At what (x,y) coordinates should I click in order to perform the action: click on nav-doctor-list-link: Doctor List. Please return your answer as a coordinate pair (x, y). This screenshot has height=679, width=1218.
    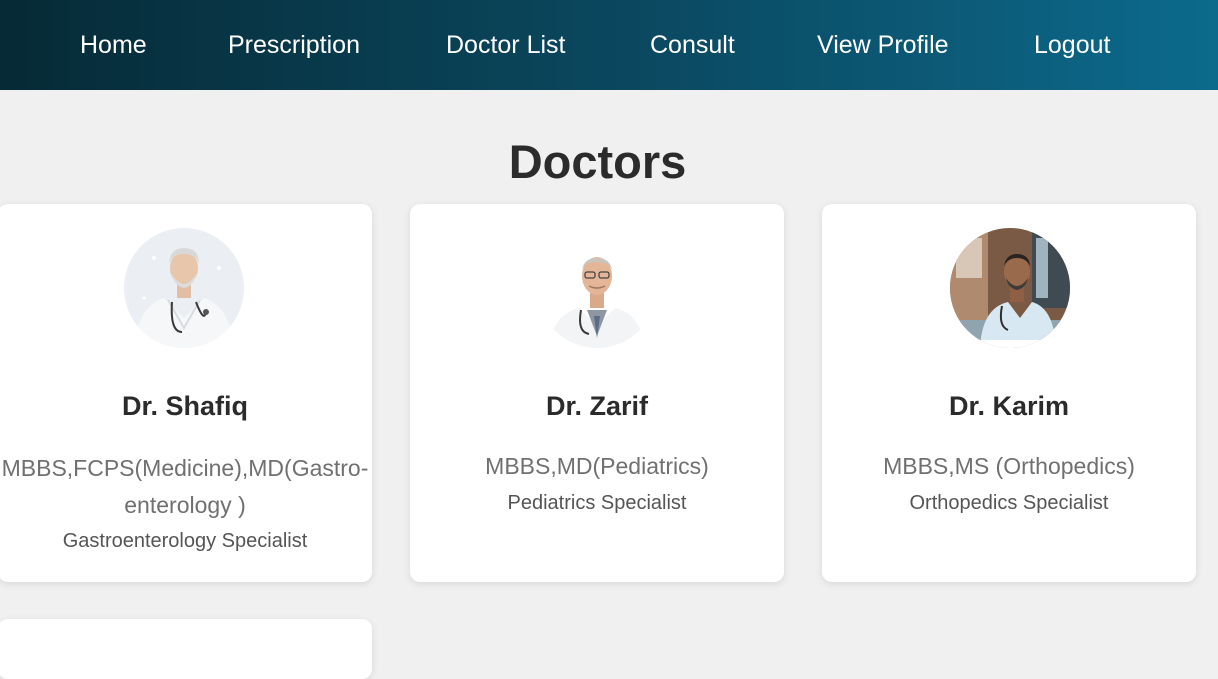
    Looking at the image, I should click on (505, 45).